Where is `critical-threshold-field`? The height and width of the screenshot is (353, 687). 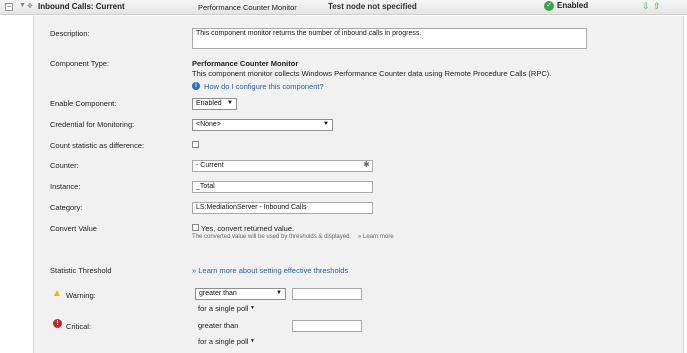
critical-threshold-field is located at coordinates (327, 326).